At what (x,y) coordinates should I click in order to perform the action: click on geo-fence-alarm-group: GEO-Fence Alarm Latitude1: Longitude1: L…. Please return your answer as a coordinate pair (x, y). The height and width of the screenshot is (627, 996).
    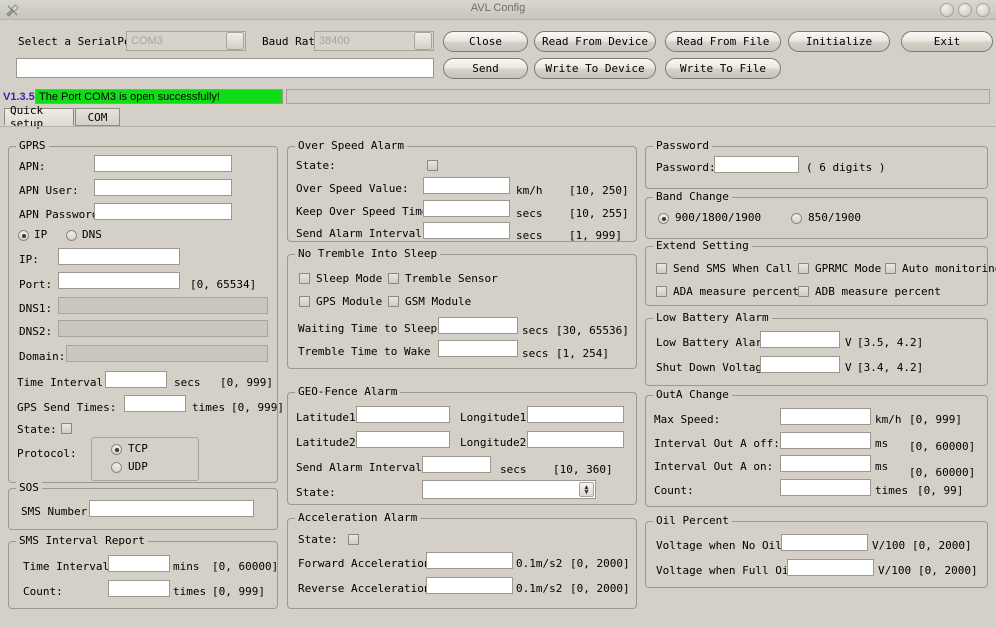
    Looking at the image, I should click on (462, 445).